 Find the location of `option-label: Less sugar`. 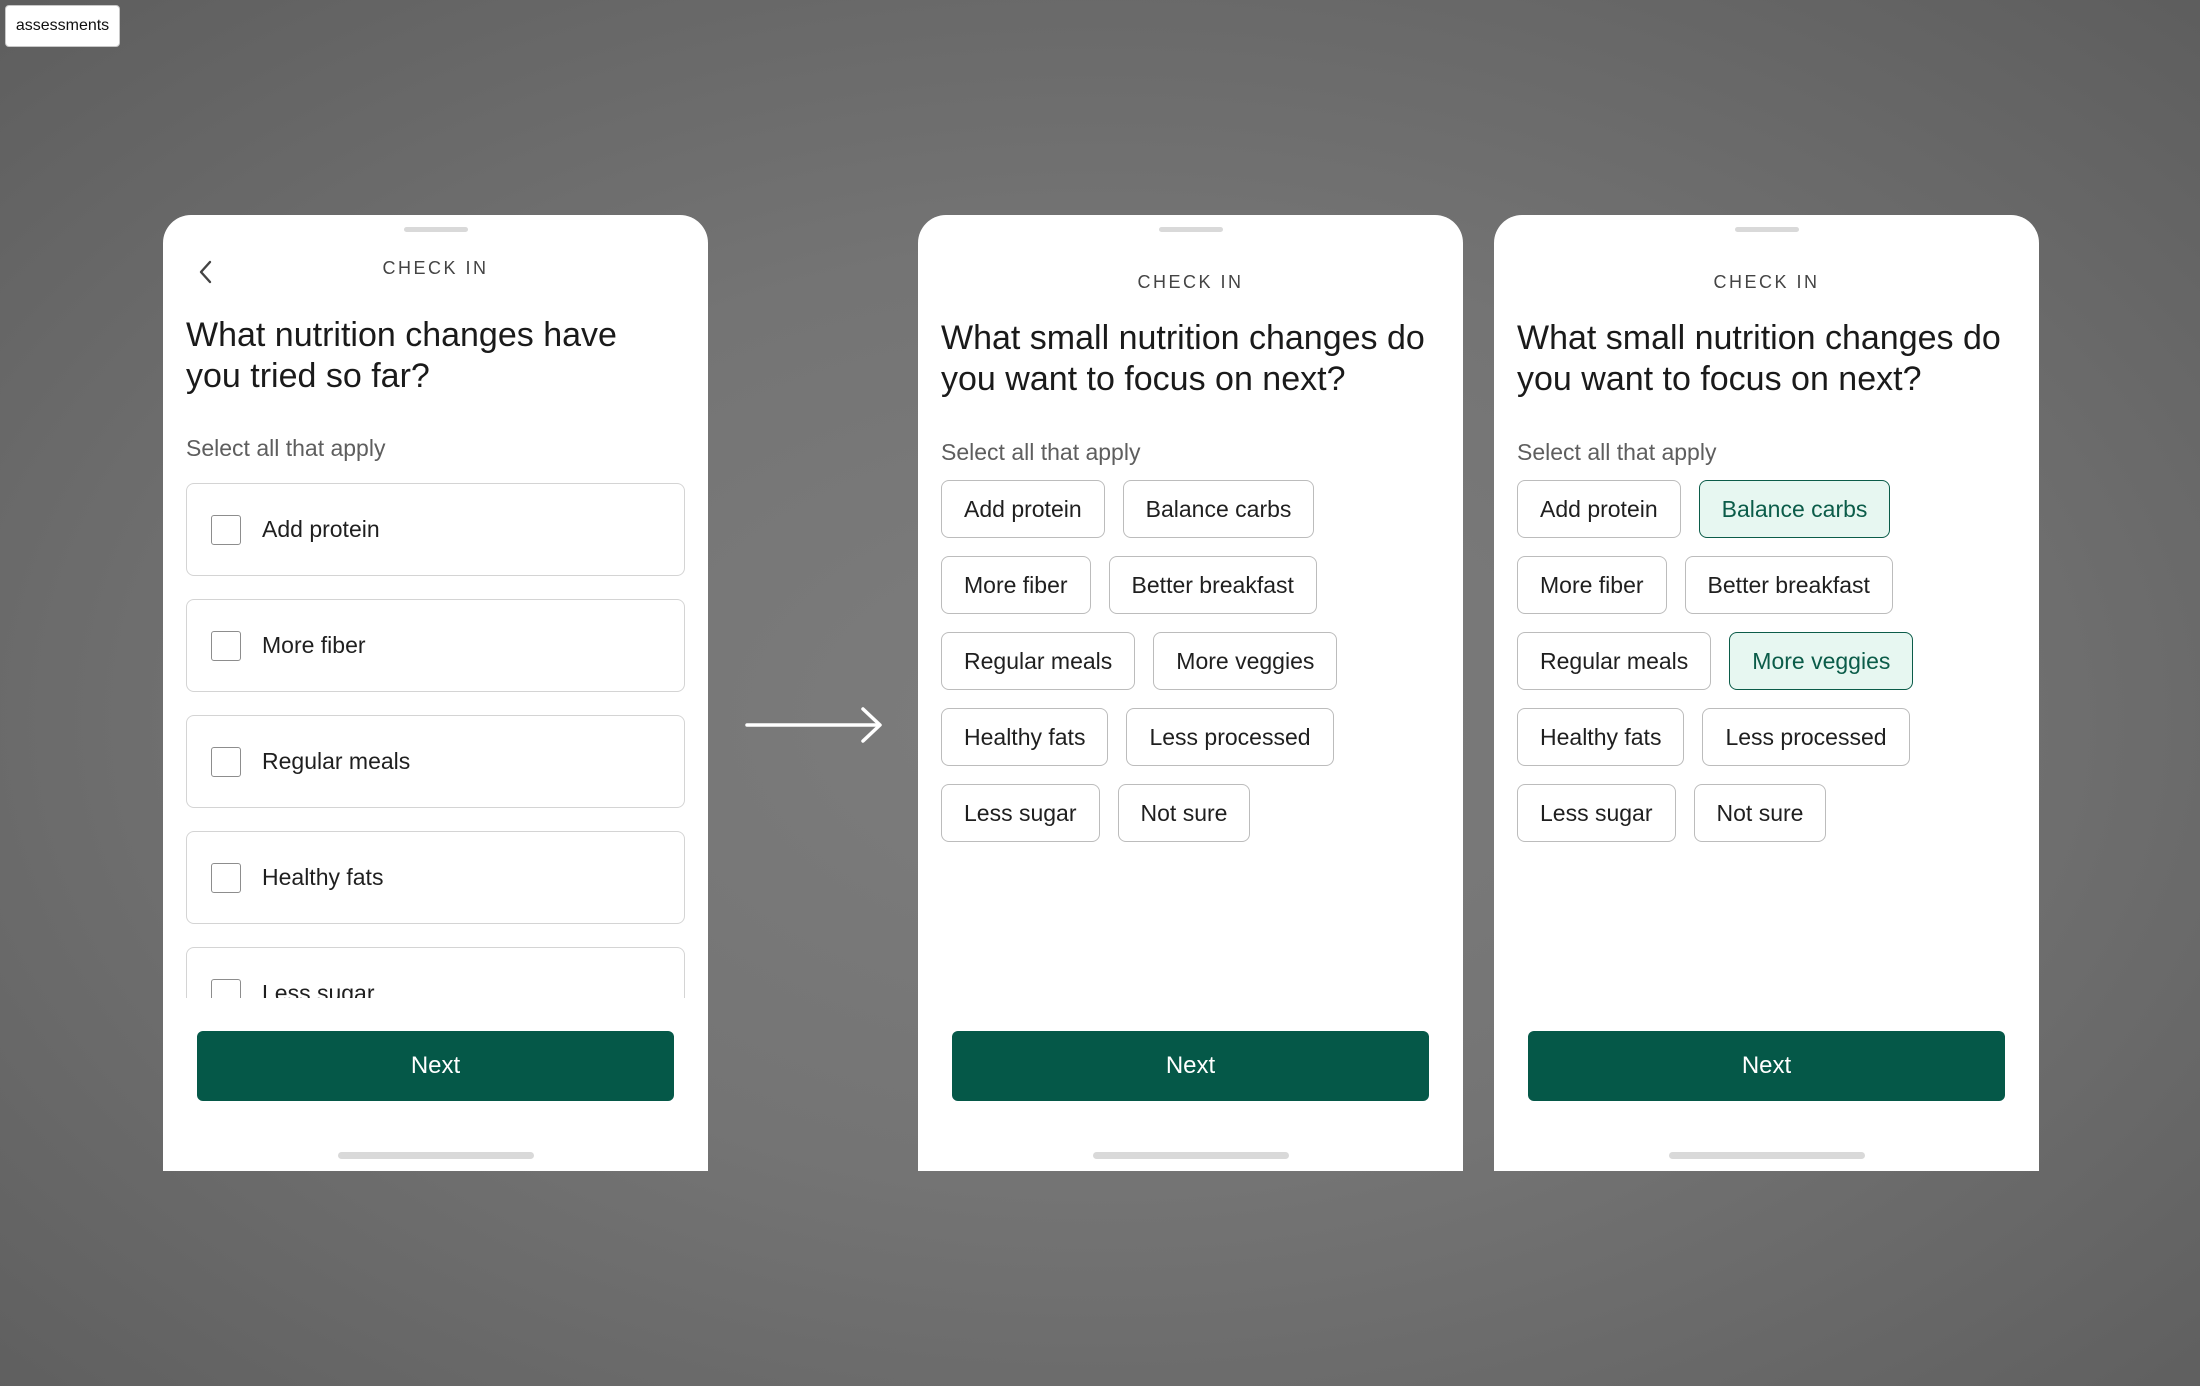

option-label: Less sugar is located at coordinates (318, 989).